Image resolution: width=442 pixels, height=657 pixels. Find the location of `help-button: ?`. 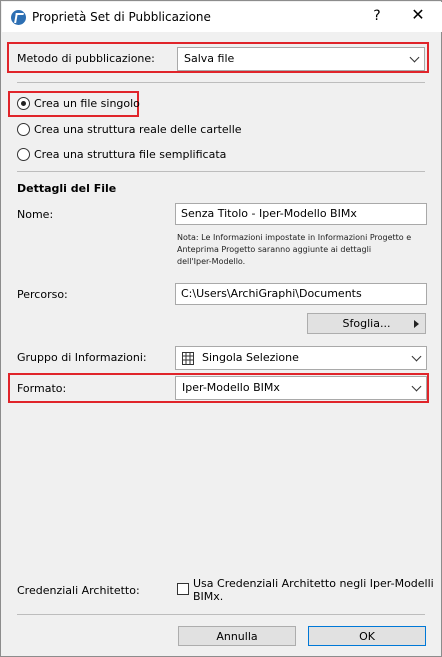

help-button: ? is located at coordinates (377, 16).